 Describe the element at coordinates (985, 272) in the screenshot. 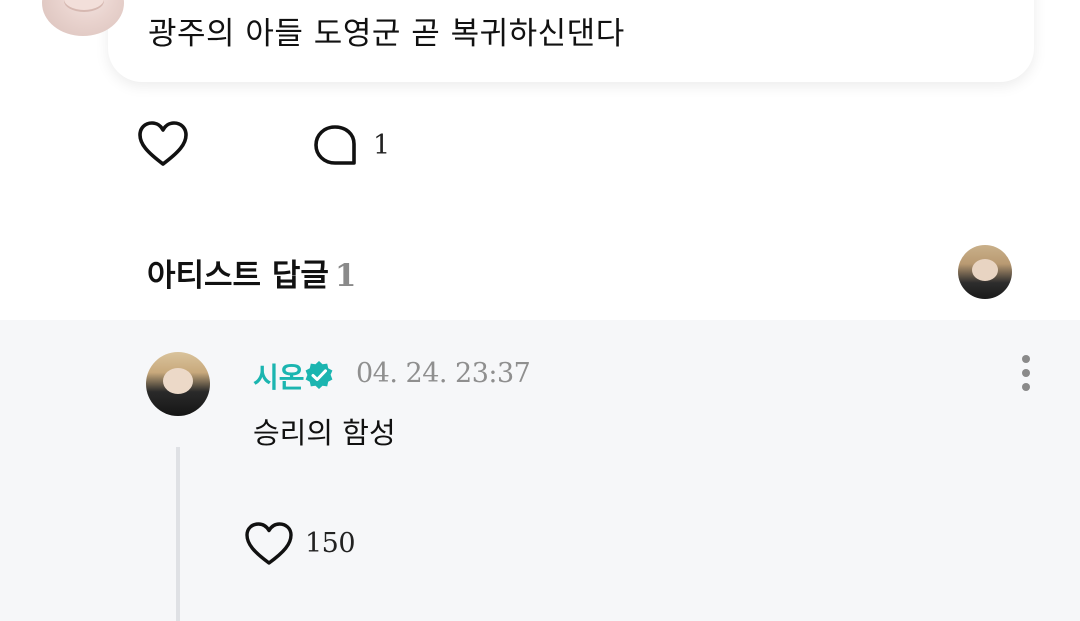

I see `artist-avatar` at that location.